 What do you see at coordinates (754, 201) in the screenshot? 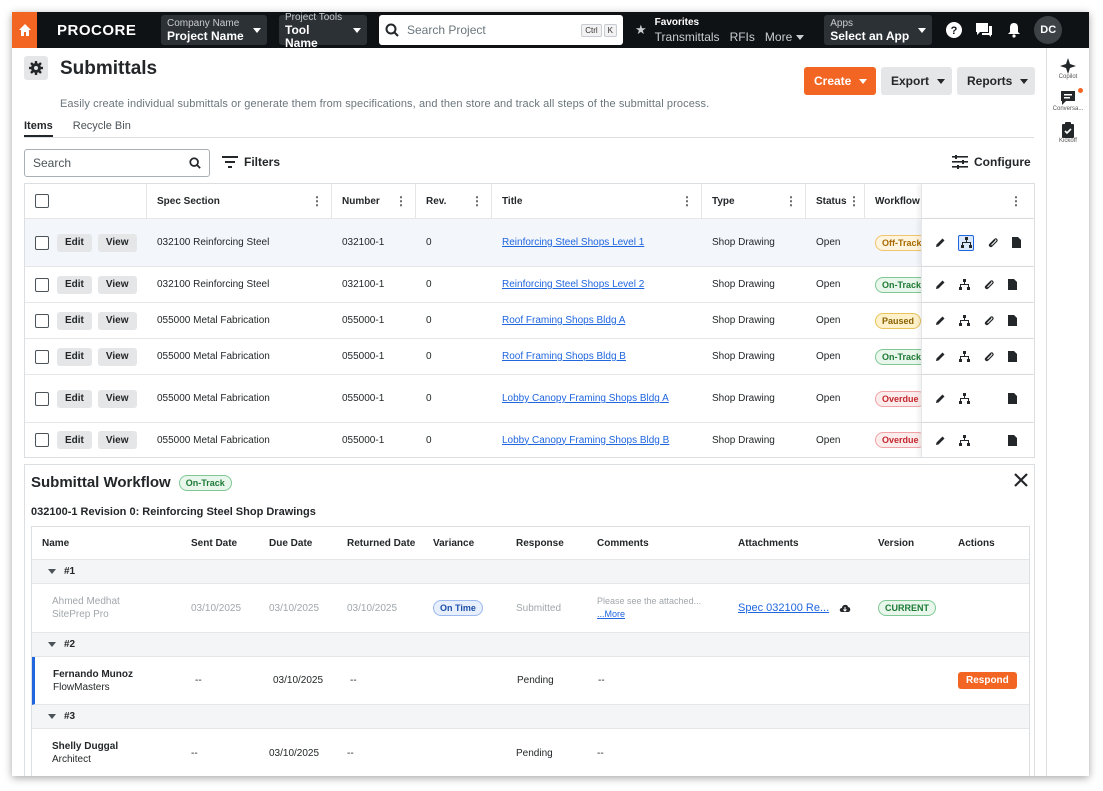
I see `column-header-type: Type ⋮` at bounding box center [754, 201].